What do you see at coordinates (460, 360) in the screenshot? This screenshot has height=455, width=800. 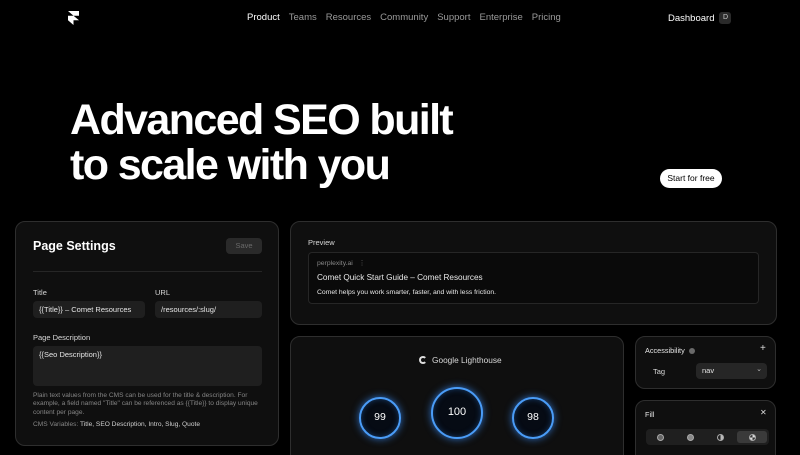 I see `lighthouse-title: Google Lighthouse` at bounding box center [460, 360].